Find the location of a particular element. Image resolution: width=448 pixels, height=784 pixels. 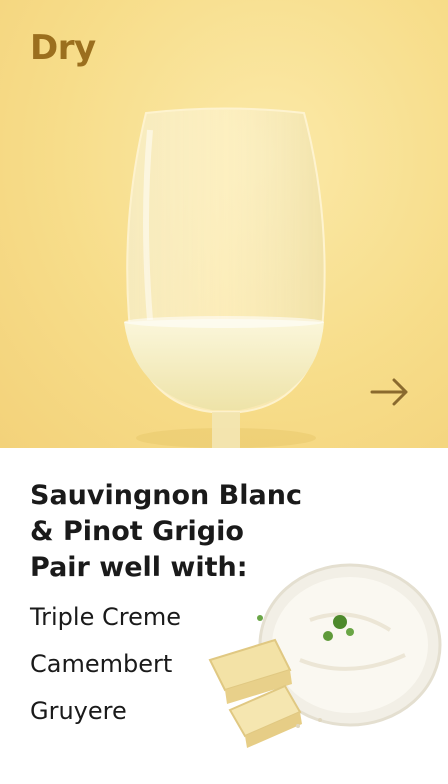

headline-line: Sauvingnon Blanc is located at coordinates (166, 495).